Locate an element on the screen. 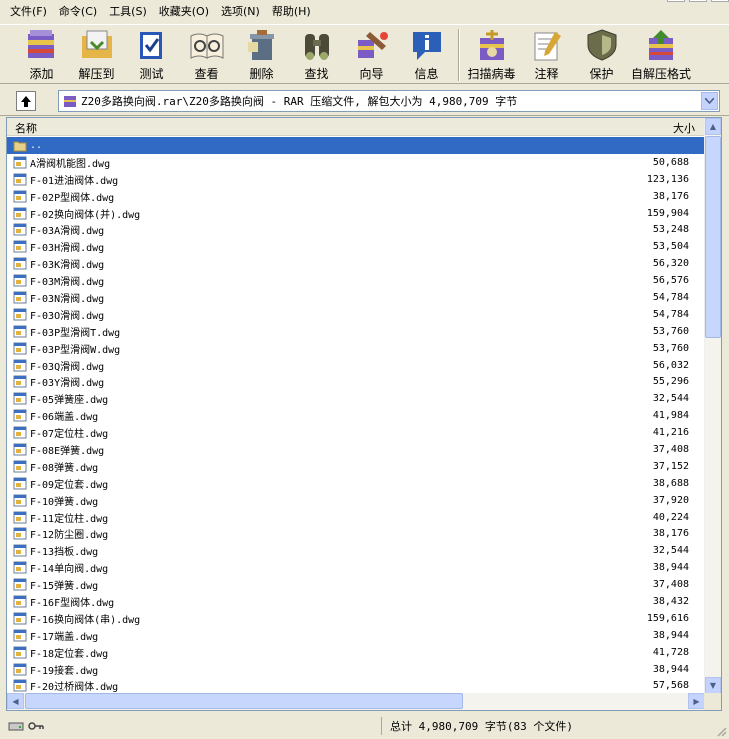 This screenshot has height=739, width=729. file-row: F-03A滑阀.dwg 53,248 is located at coordinates (356, 229).